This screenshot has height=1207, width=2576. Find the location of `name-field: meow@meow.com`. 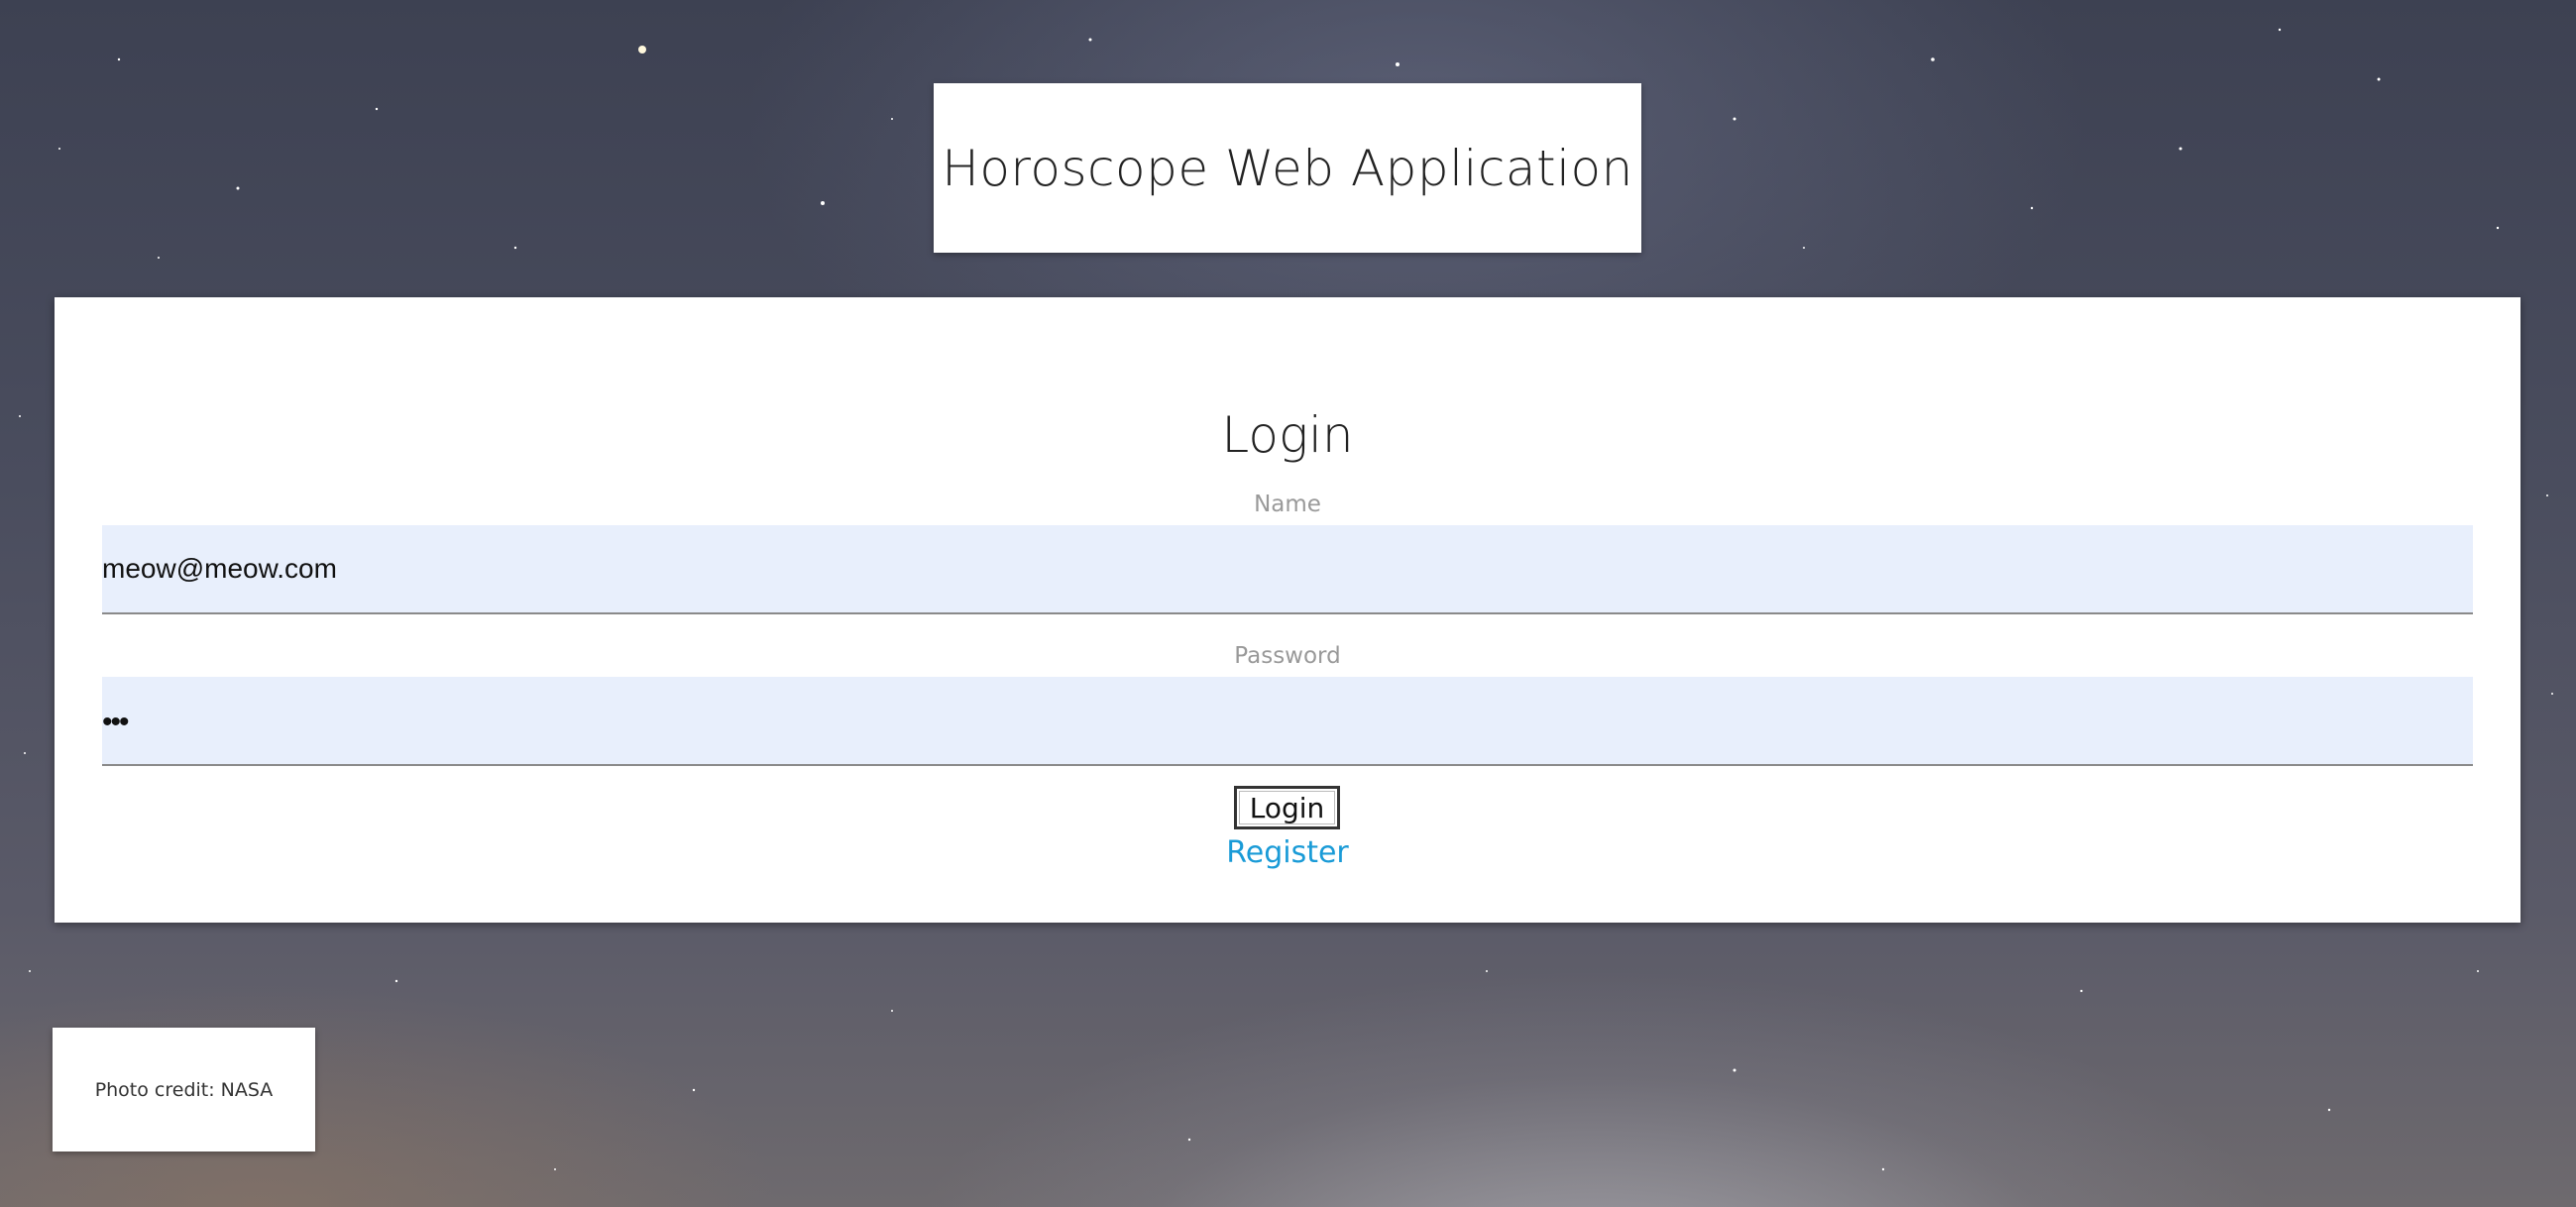

name-field: meow@meow.com is located at coordinates (1287, 569).